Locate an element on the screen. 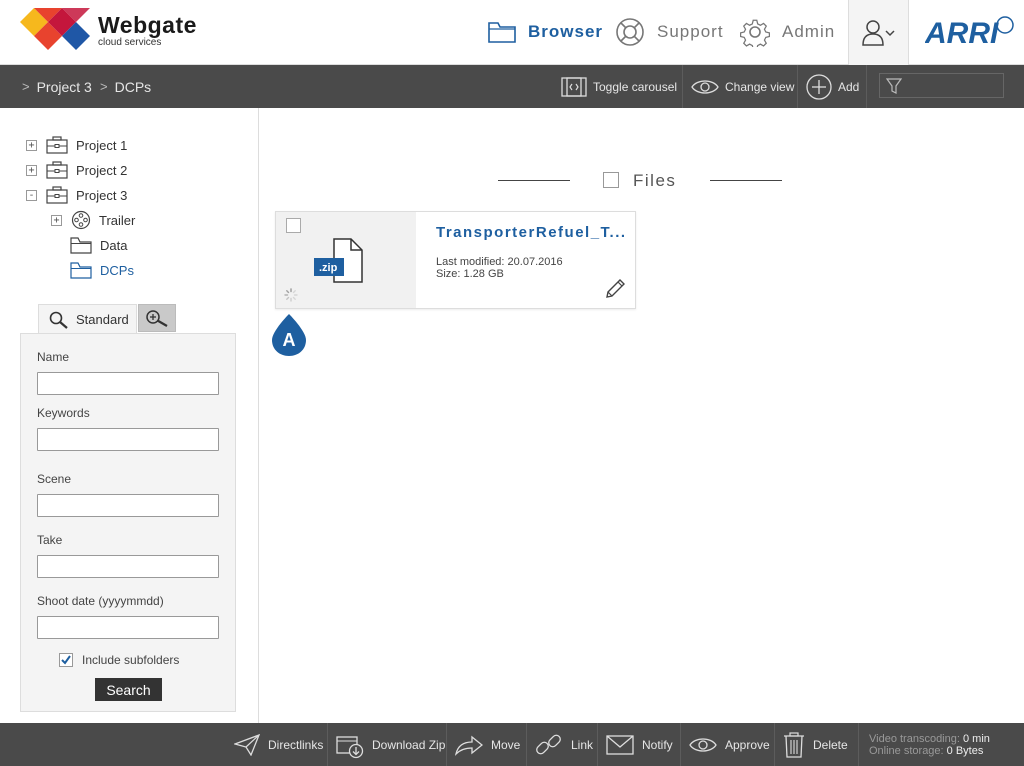 The width and height of the screenshot is (1024, 766). trash-icon is located at coordinates (794, 744).